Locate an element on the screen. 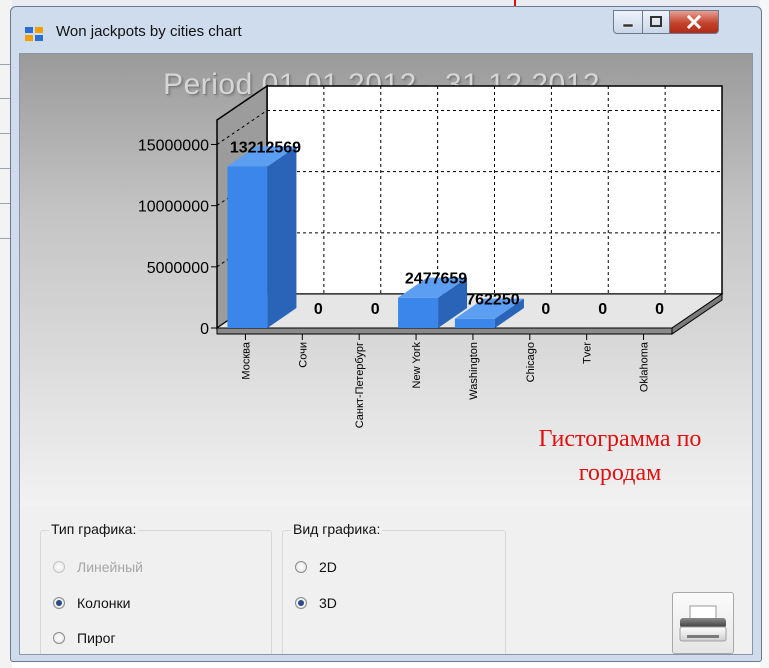 The image size is (769, 668). radio-2d-circle is located at coordinates (301, 567).